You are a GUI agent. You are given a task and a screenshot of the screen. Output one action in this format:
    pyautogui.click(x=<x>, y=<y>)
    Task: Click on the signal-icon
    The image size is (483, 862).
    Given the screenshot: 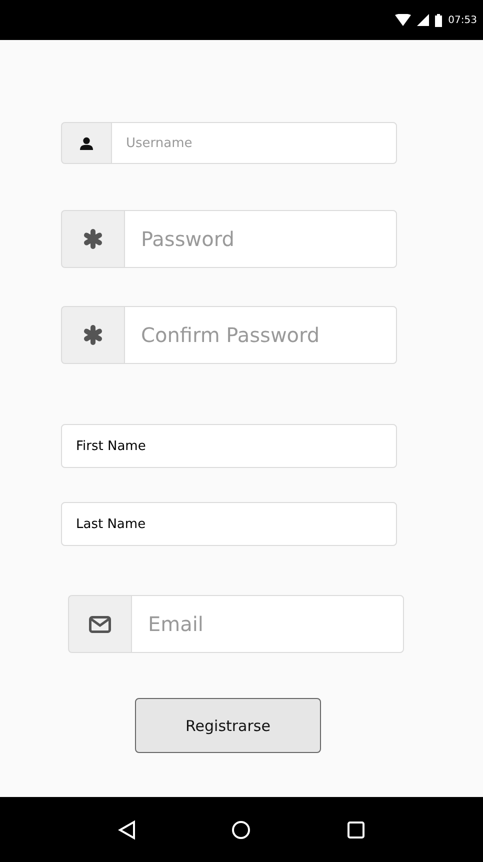 What is the action you would take?
    pyautogui.click(x=423, y=20)
    